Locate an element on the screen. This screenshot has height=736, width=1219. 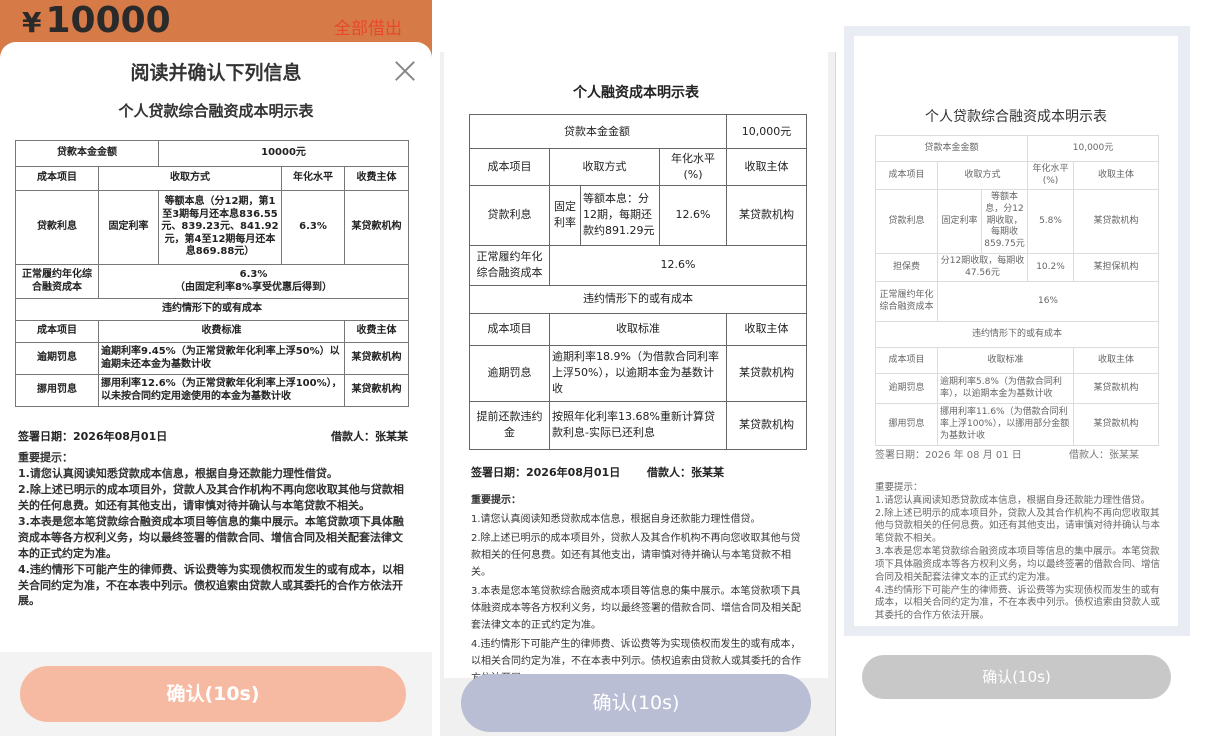
amount-value: 10000 is located at coordinates (108, 20).